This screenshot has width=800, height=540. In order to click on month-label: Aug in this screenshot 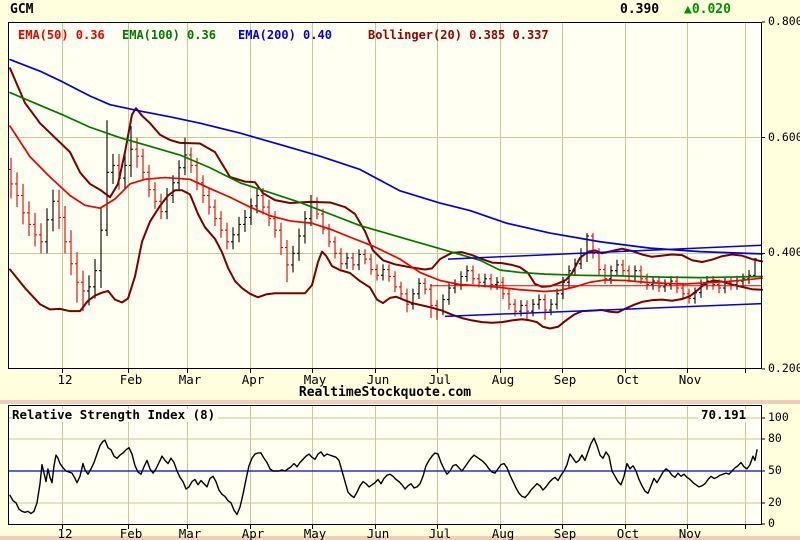, I will do `click(503, 379)`.